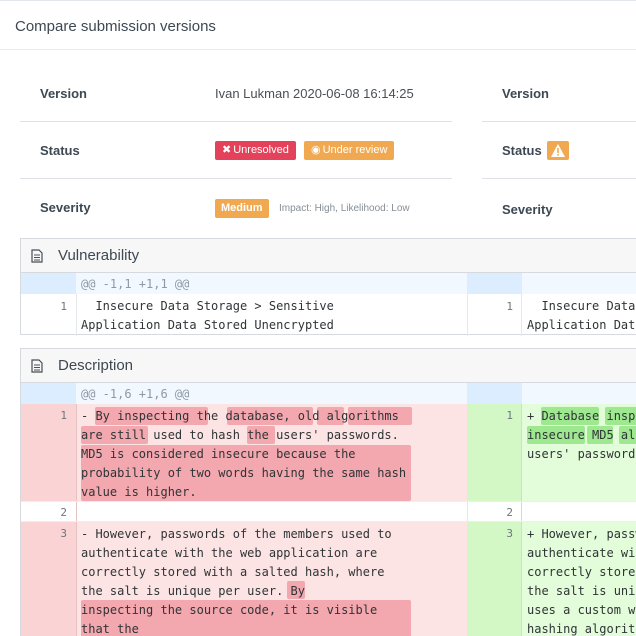 The width and height of the screenshot is (636, 636). I want to click on under-review-badge: ◉ Under review, so click(349, 150).